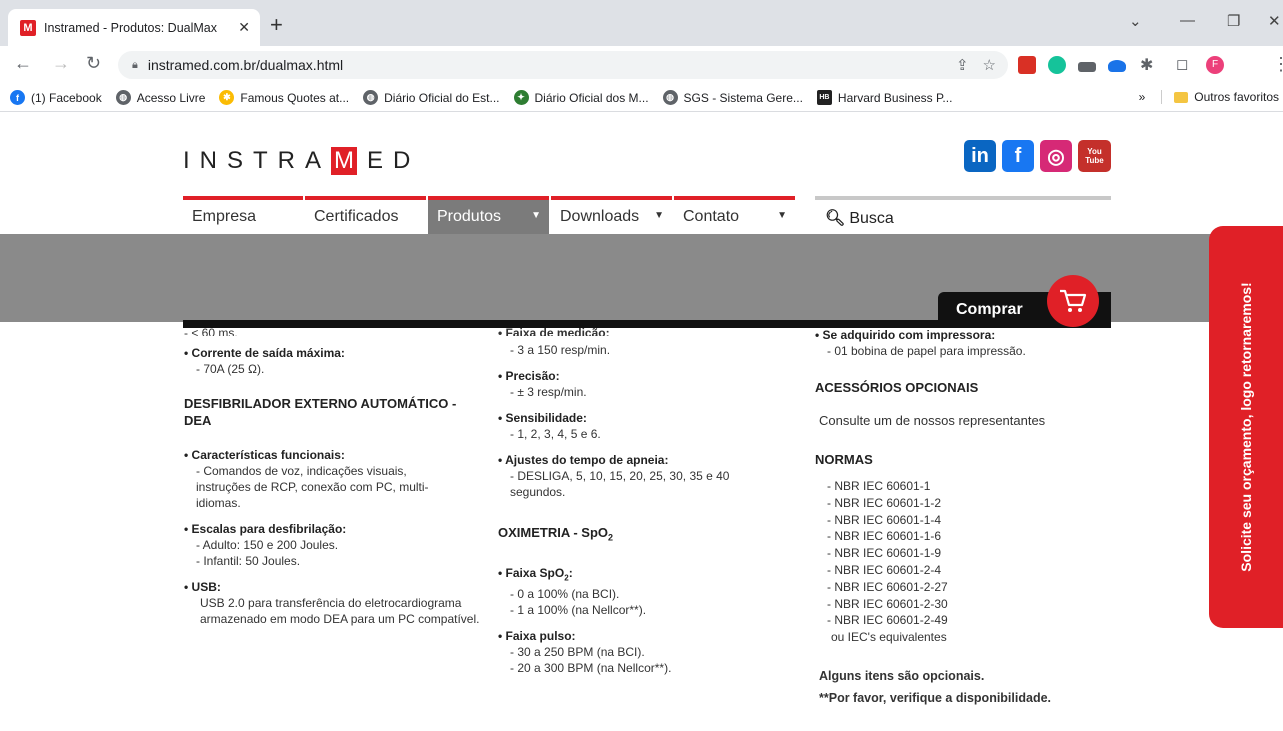 Image resolution: width=1283 pixels, height=731 pixels. What do you see at coordinates (879, 486) in the screenshot?
I see `list-item: - NBR IEC 60601-1` at bounding box center [879, 486].